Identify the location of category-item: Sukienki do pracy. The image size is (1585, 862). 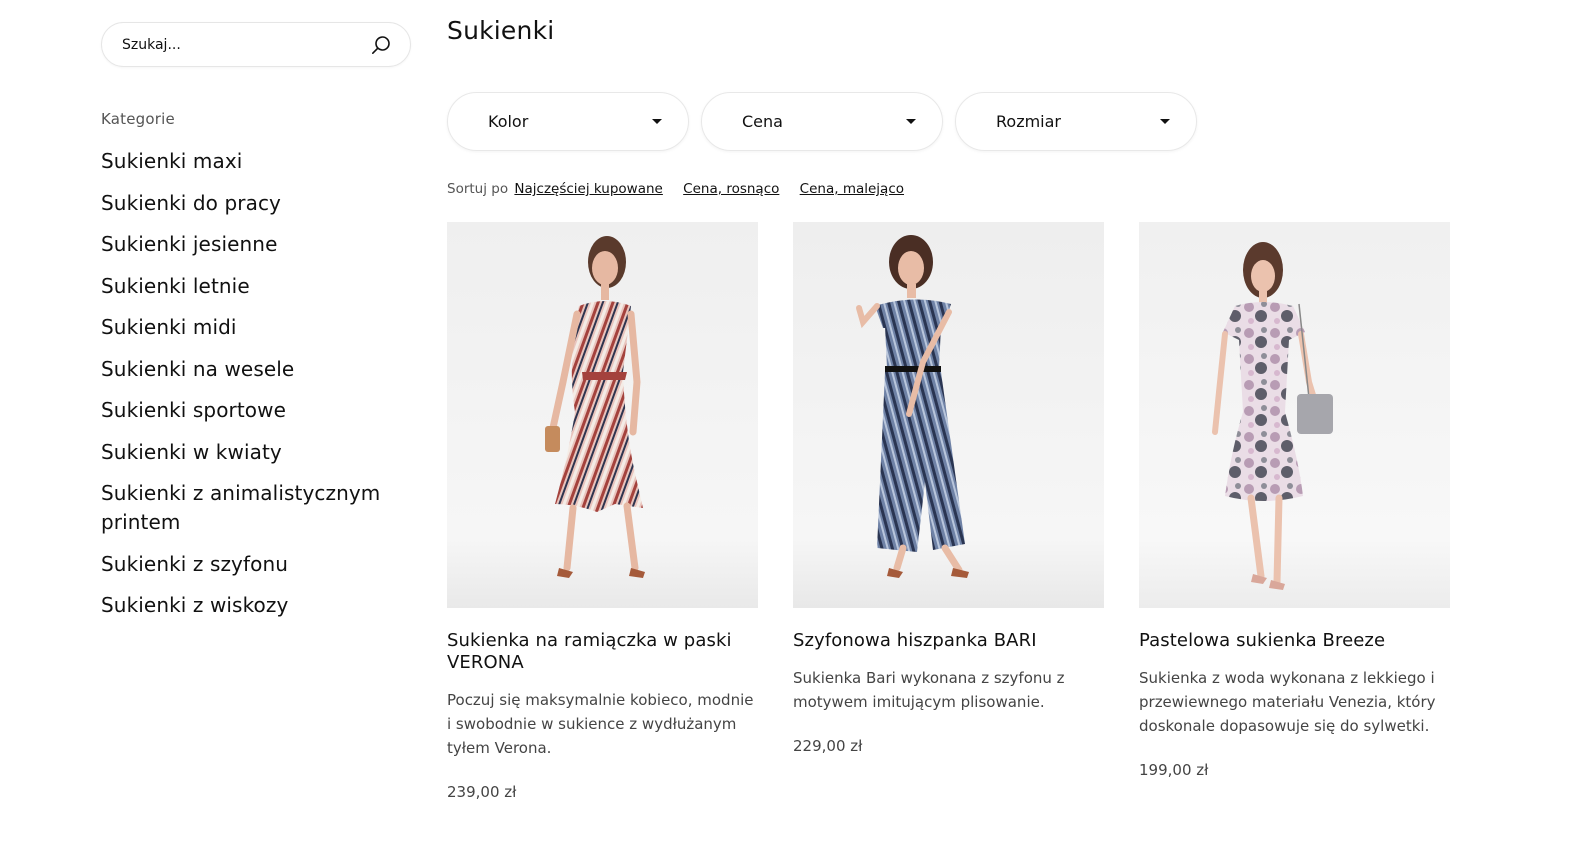
(257, 203).